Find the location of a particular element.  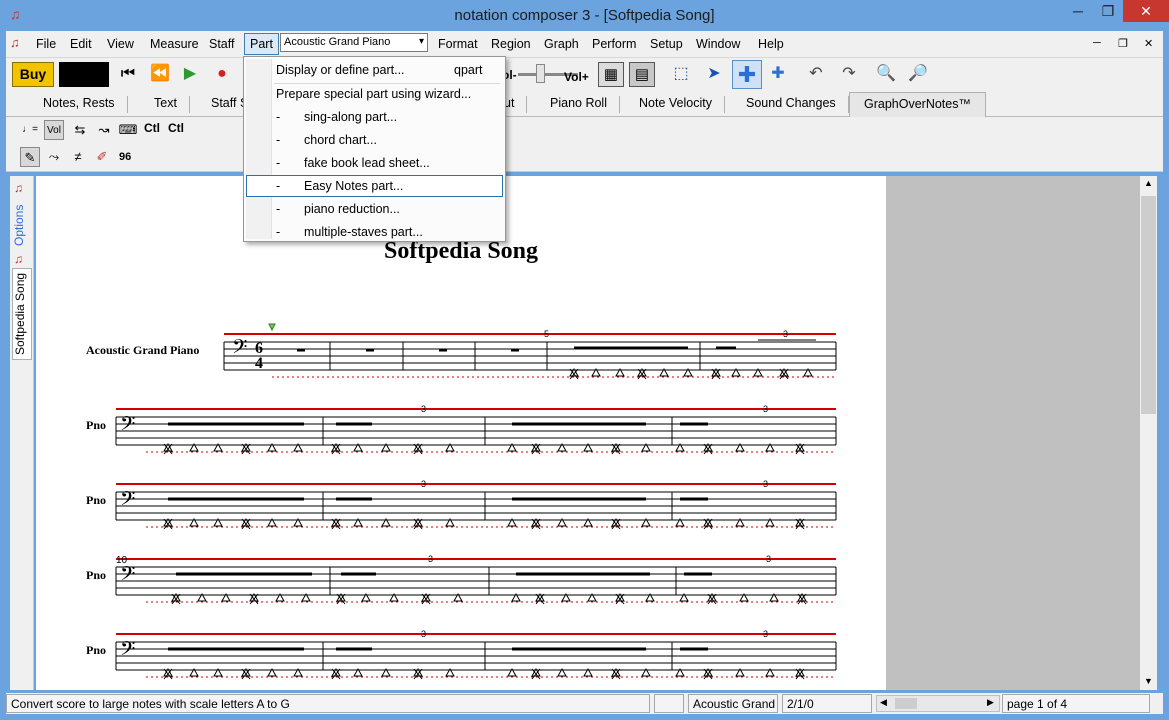

triplet-mark-8: 3 is located at coordinates (423, 634).